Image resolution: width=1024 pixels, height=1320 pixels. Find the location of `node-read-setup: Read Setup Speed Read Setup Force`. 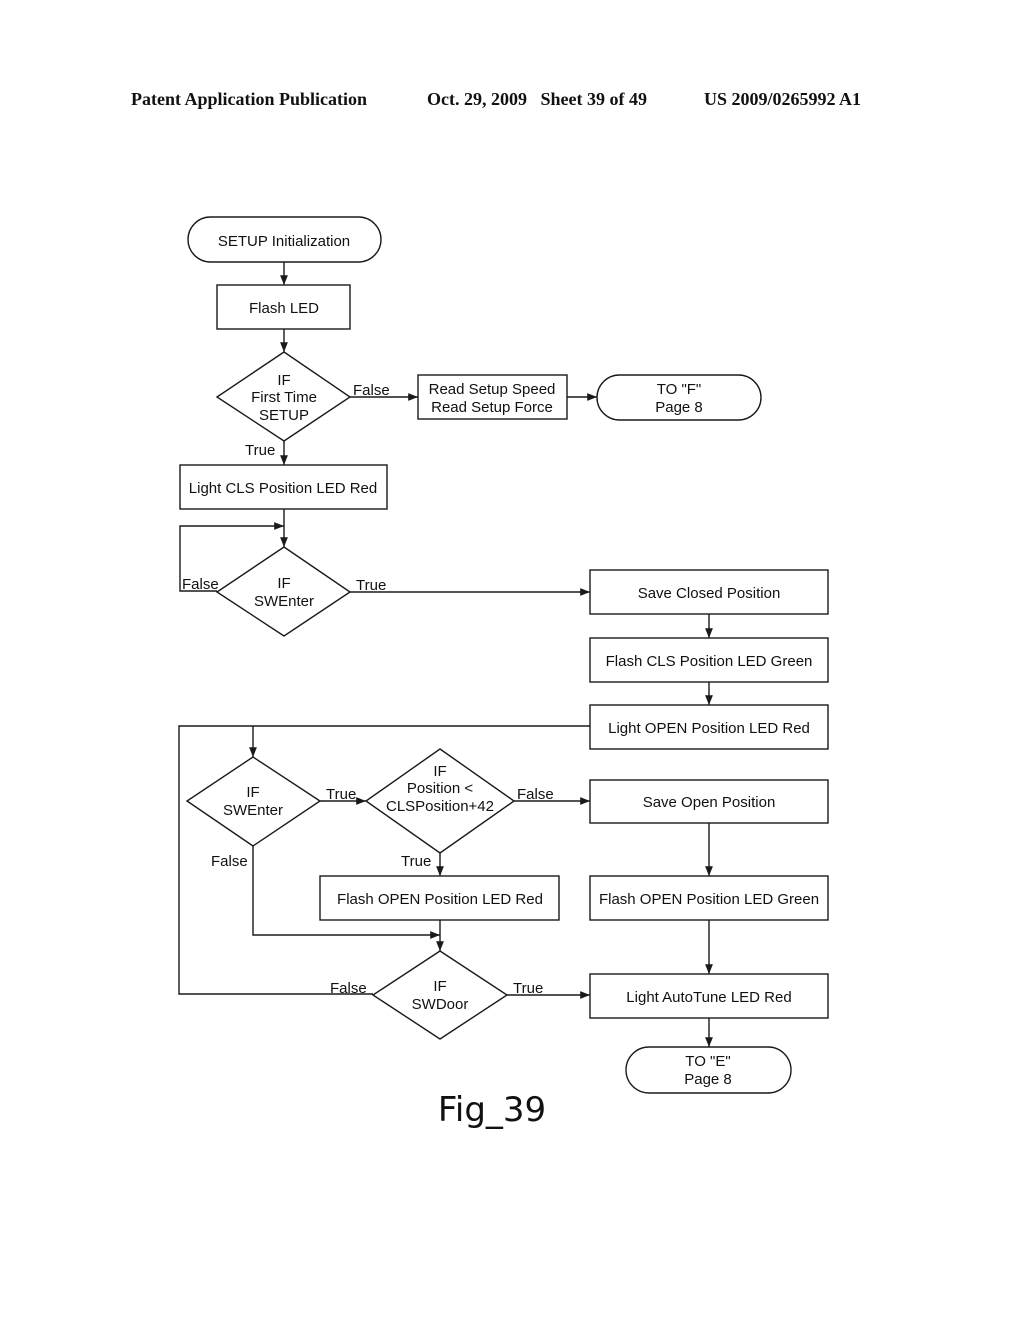

node-read-setup: Read Setup Speed Read Setup Force is located at coordinates (492, 397).